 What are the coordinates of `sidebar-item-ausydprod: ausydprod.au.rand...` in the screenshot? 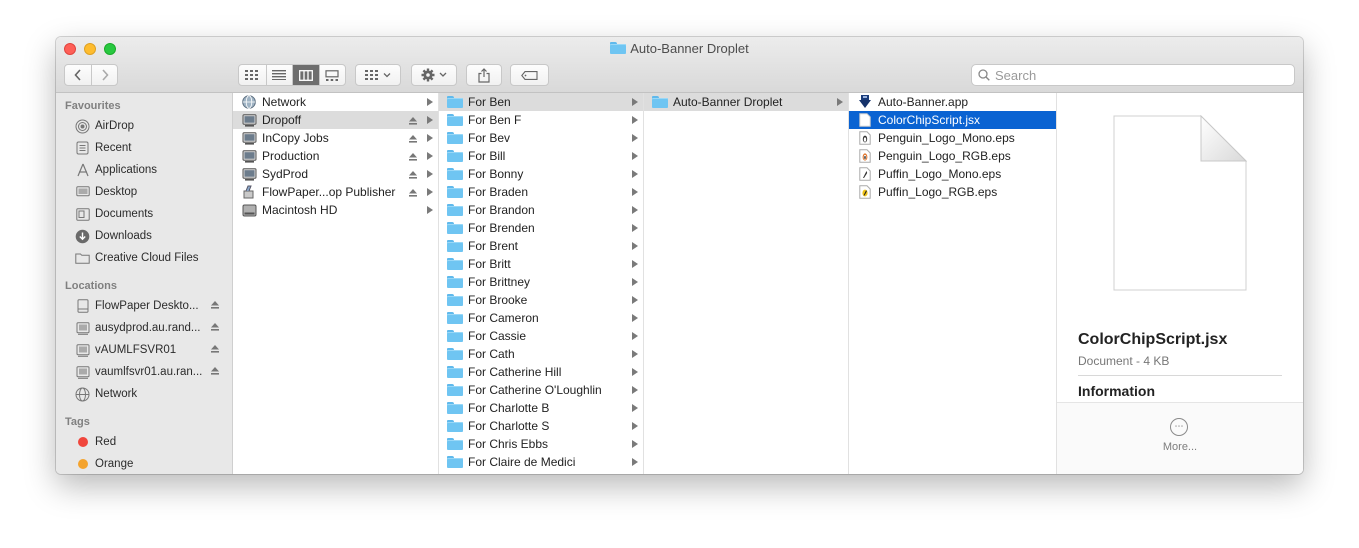 It's located at (144, 328).